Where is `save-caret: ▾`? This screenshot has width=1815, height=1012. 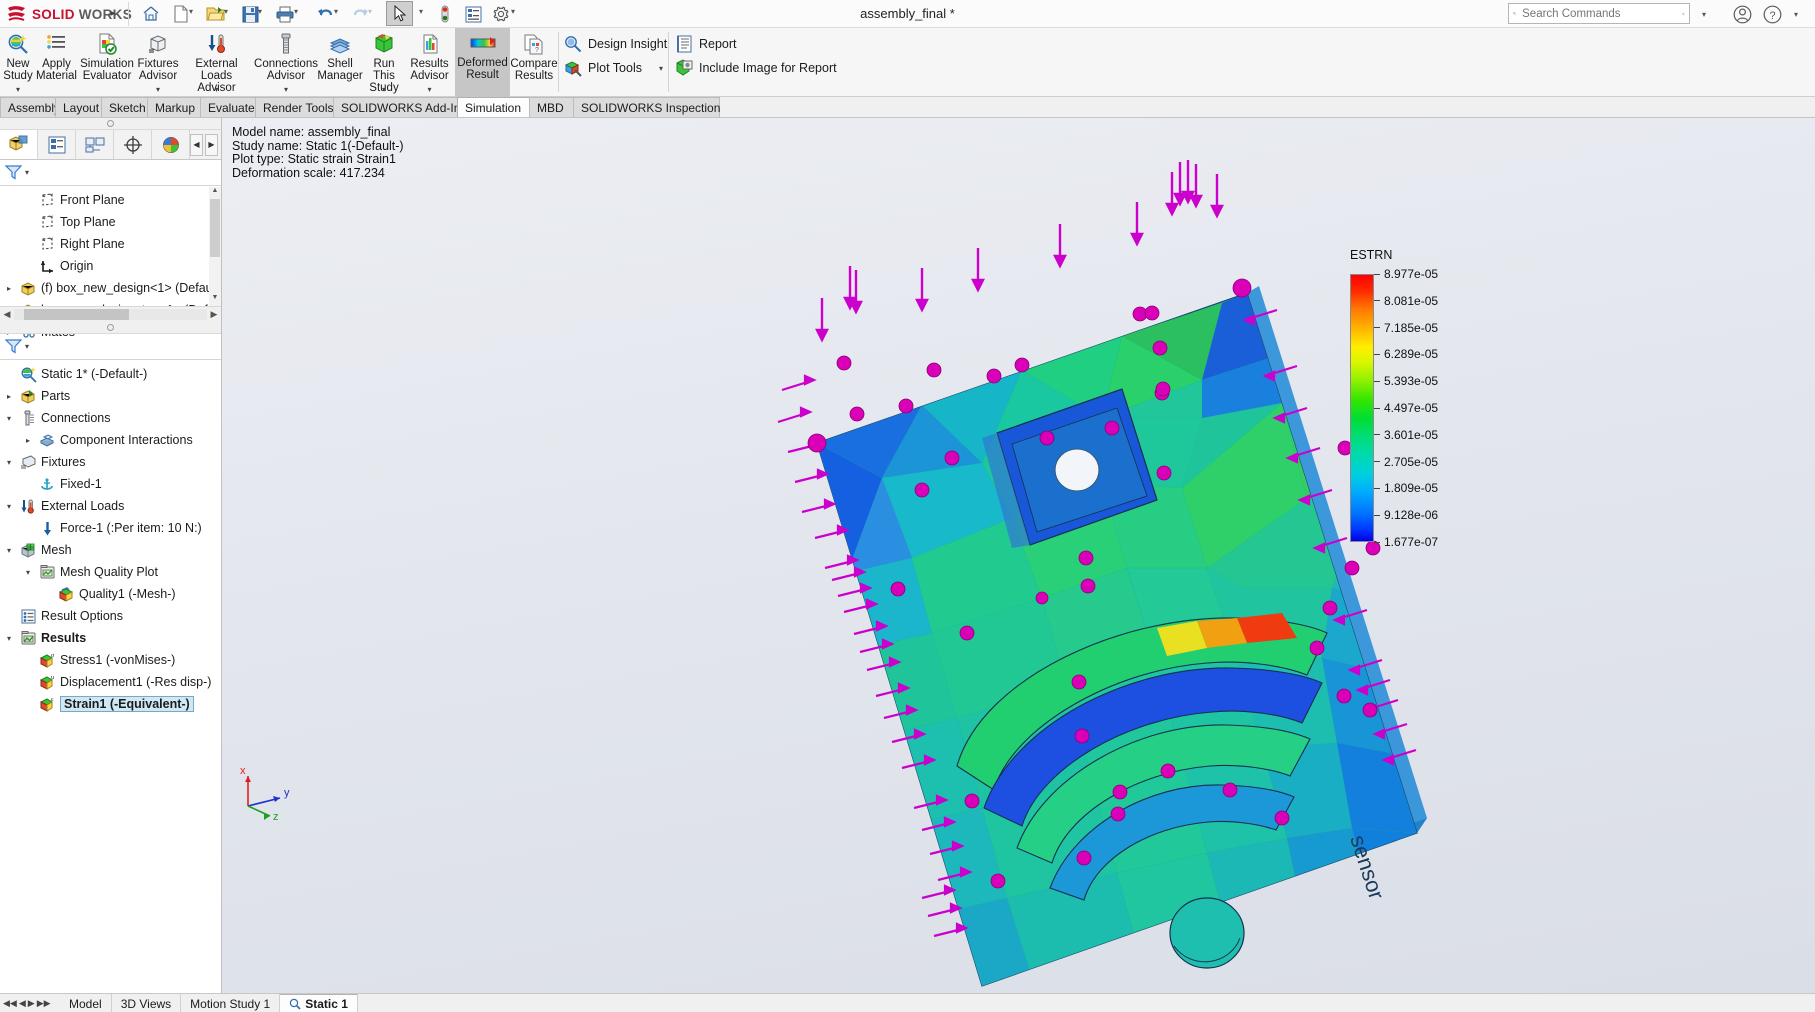
save-caret: ▾ is located at coordinates (260, 14).